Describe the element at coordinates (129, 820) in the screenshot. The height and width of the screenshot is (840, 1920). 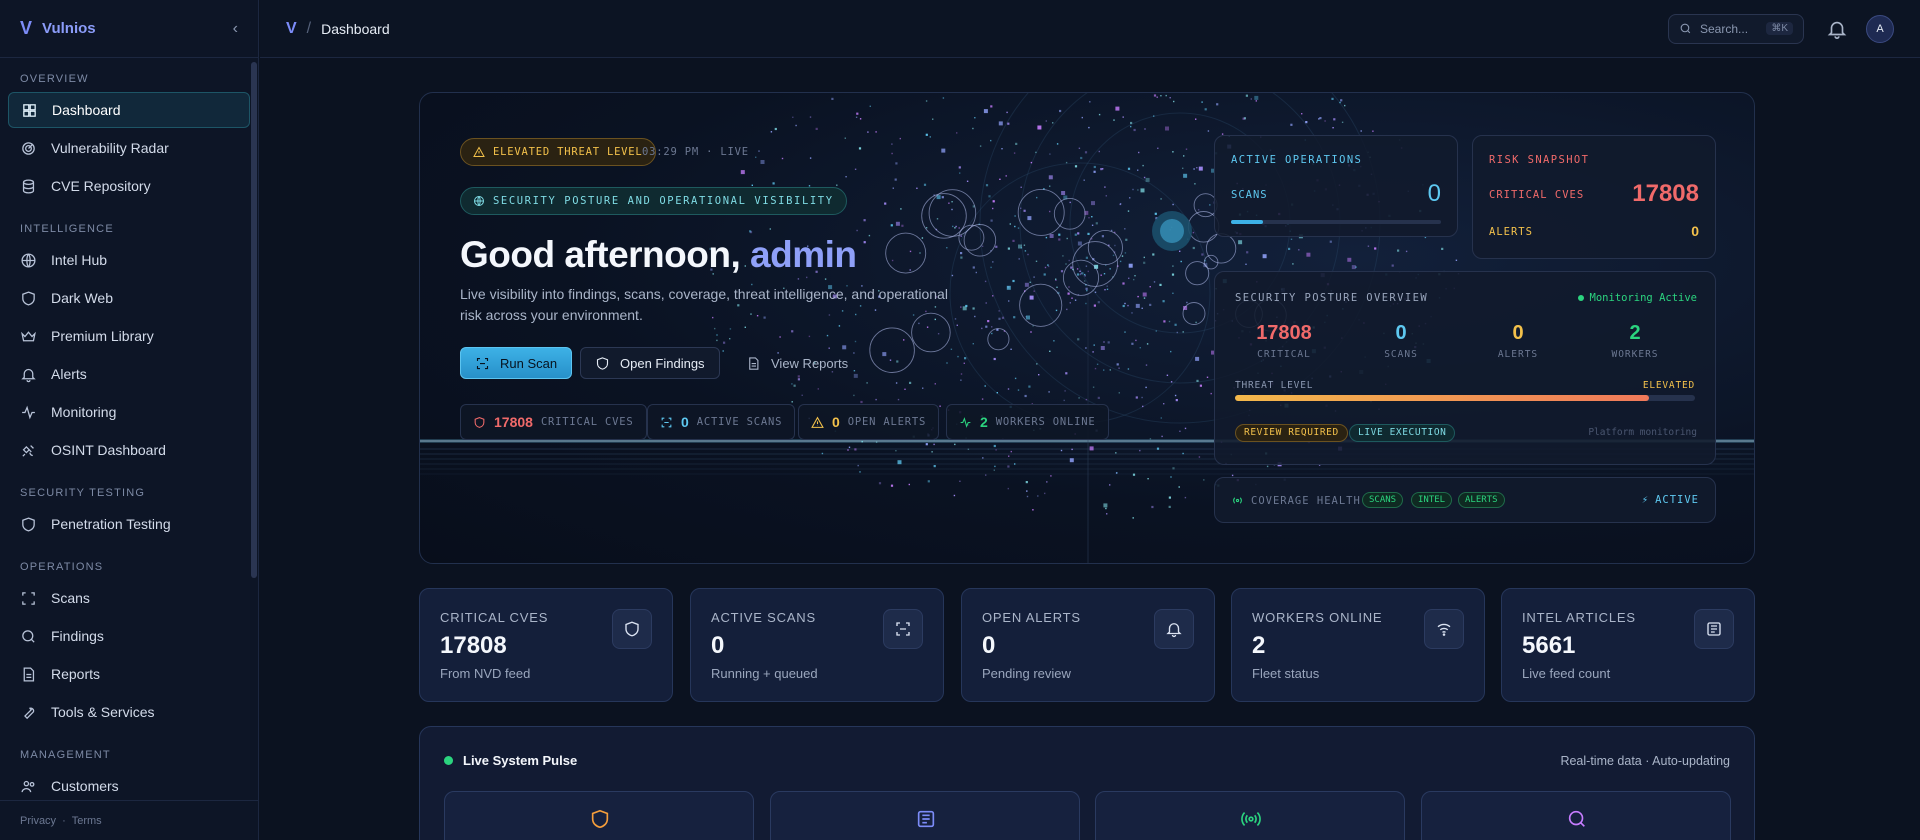
I see `sidebar-footer: Privacy · Terms` at that location.